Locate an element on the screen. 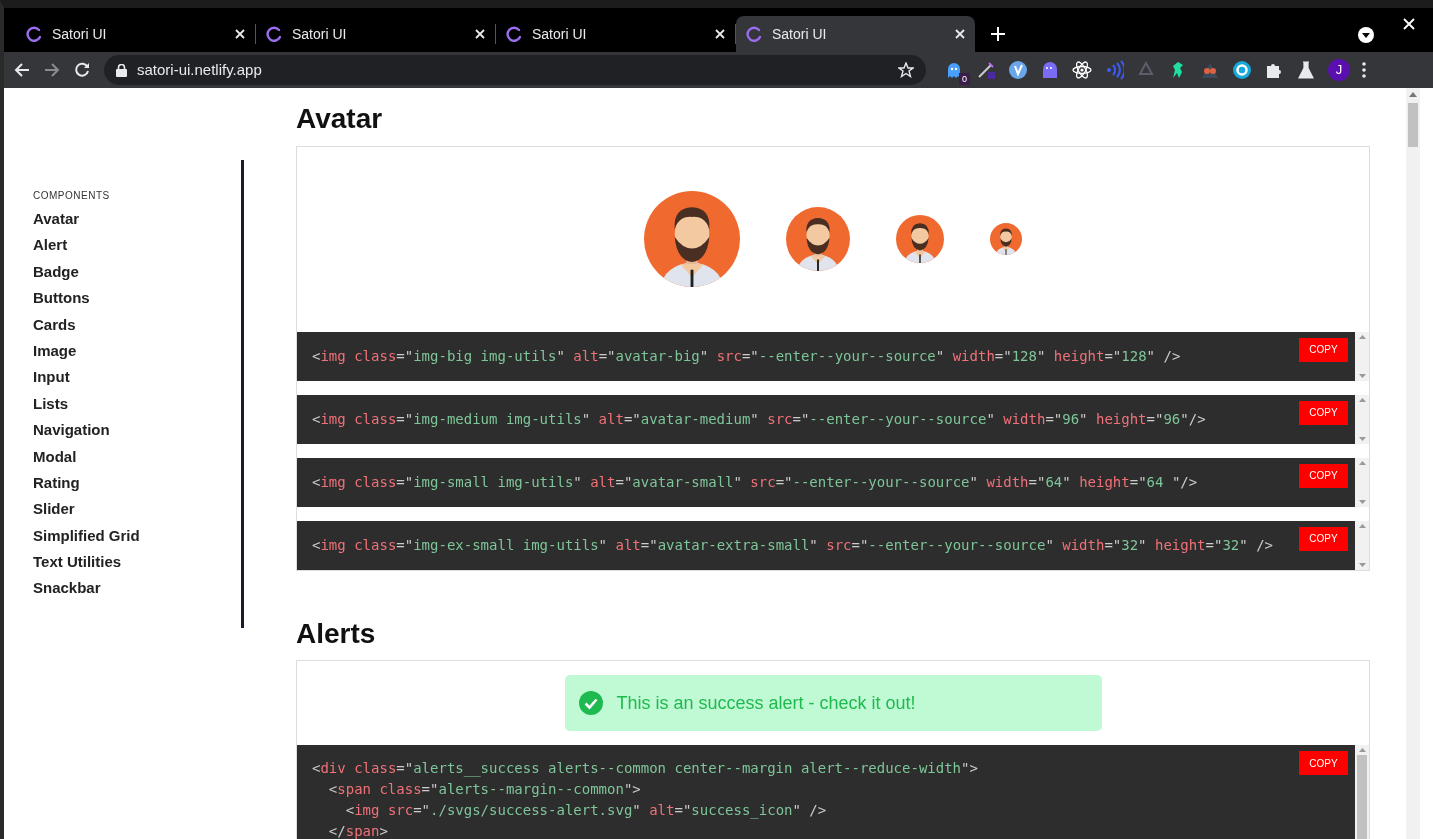 Image resolution: width=1433 pixels, height=839 pixels. scroll-up-icon is located at coordinates (1413, 94).